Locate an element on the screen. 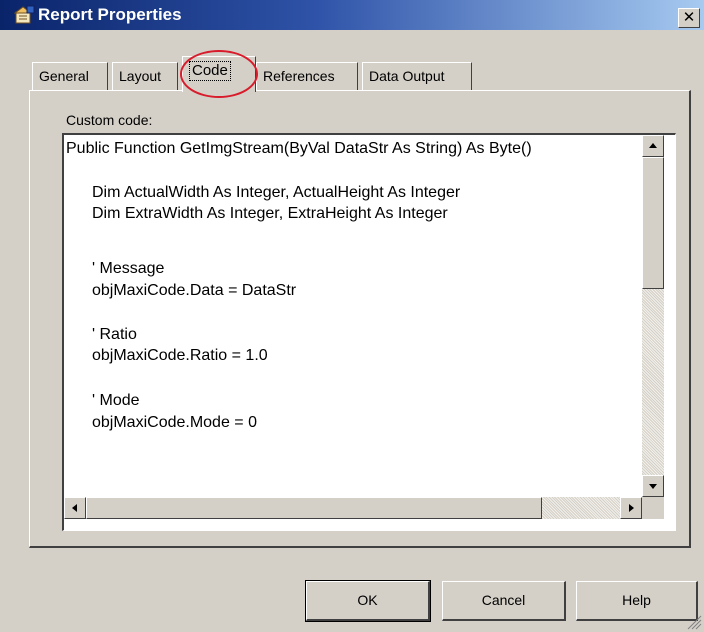 The height and width of the screenshot is (632, 704). window-icon is located at coordinates (24, 14).